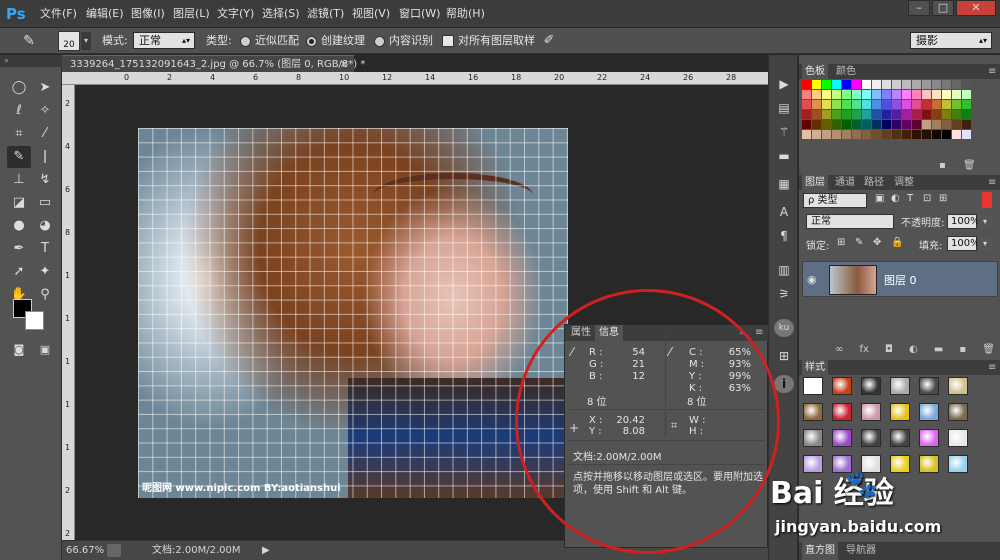  What do you see at coordinates (371, 14) in the screenshot?
I see `menu-view: 视图(V)` at bounding box center [371, 14].